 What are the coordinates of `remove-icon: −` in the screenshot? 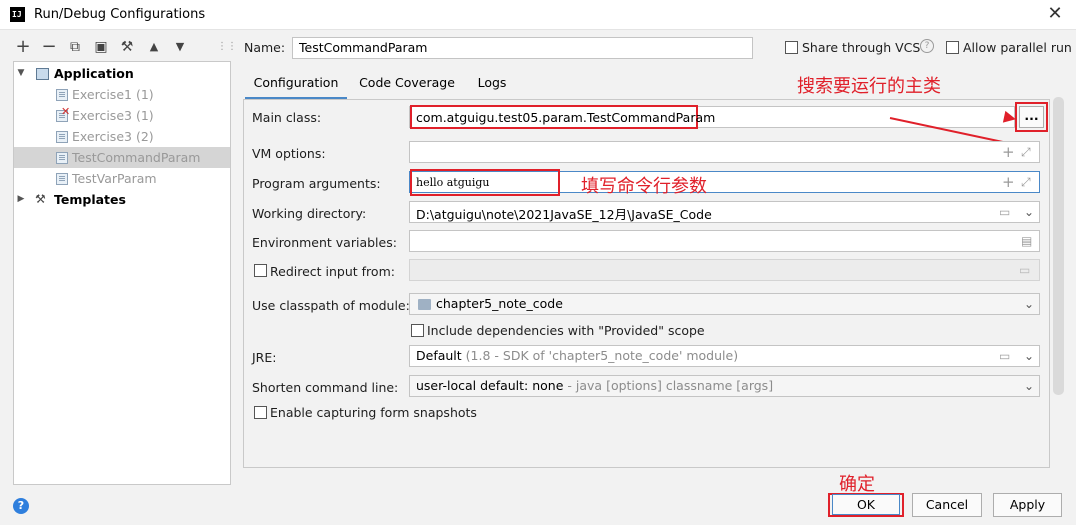 It's located at (49, 47).